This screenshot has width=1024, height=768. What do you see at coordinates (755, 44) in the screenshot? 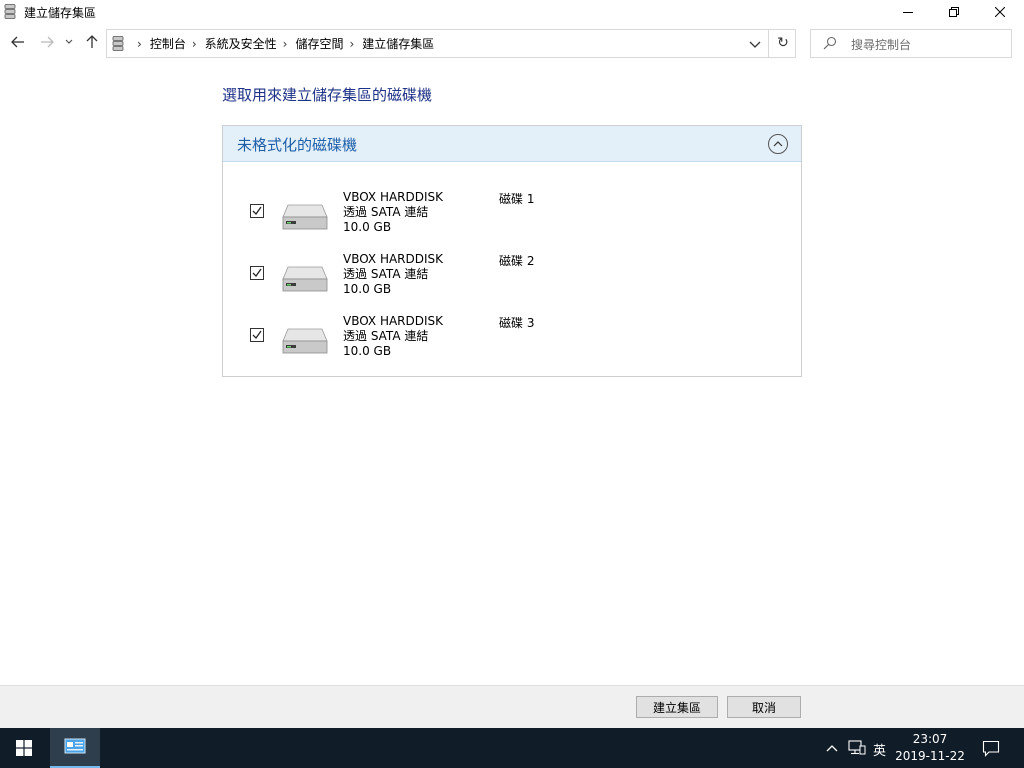
I see `address-dropdown-icon` at bounding box center [755, 44].